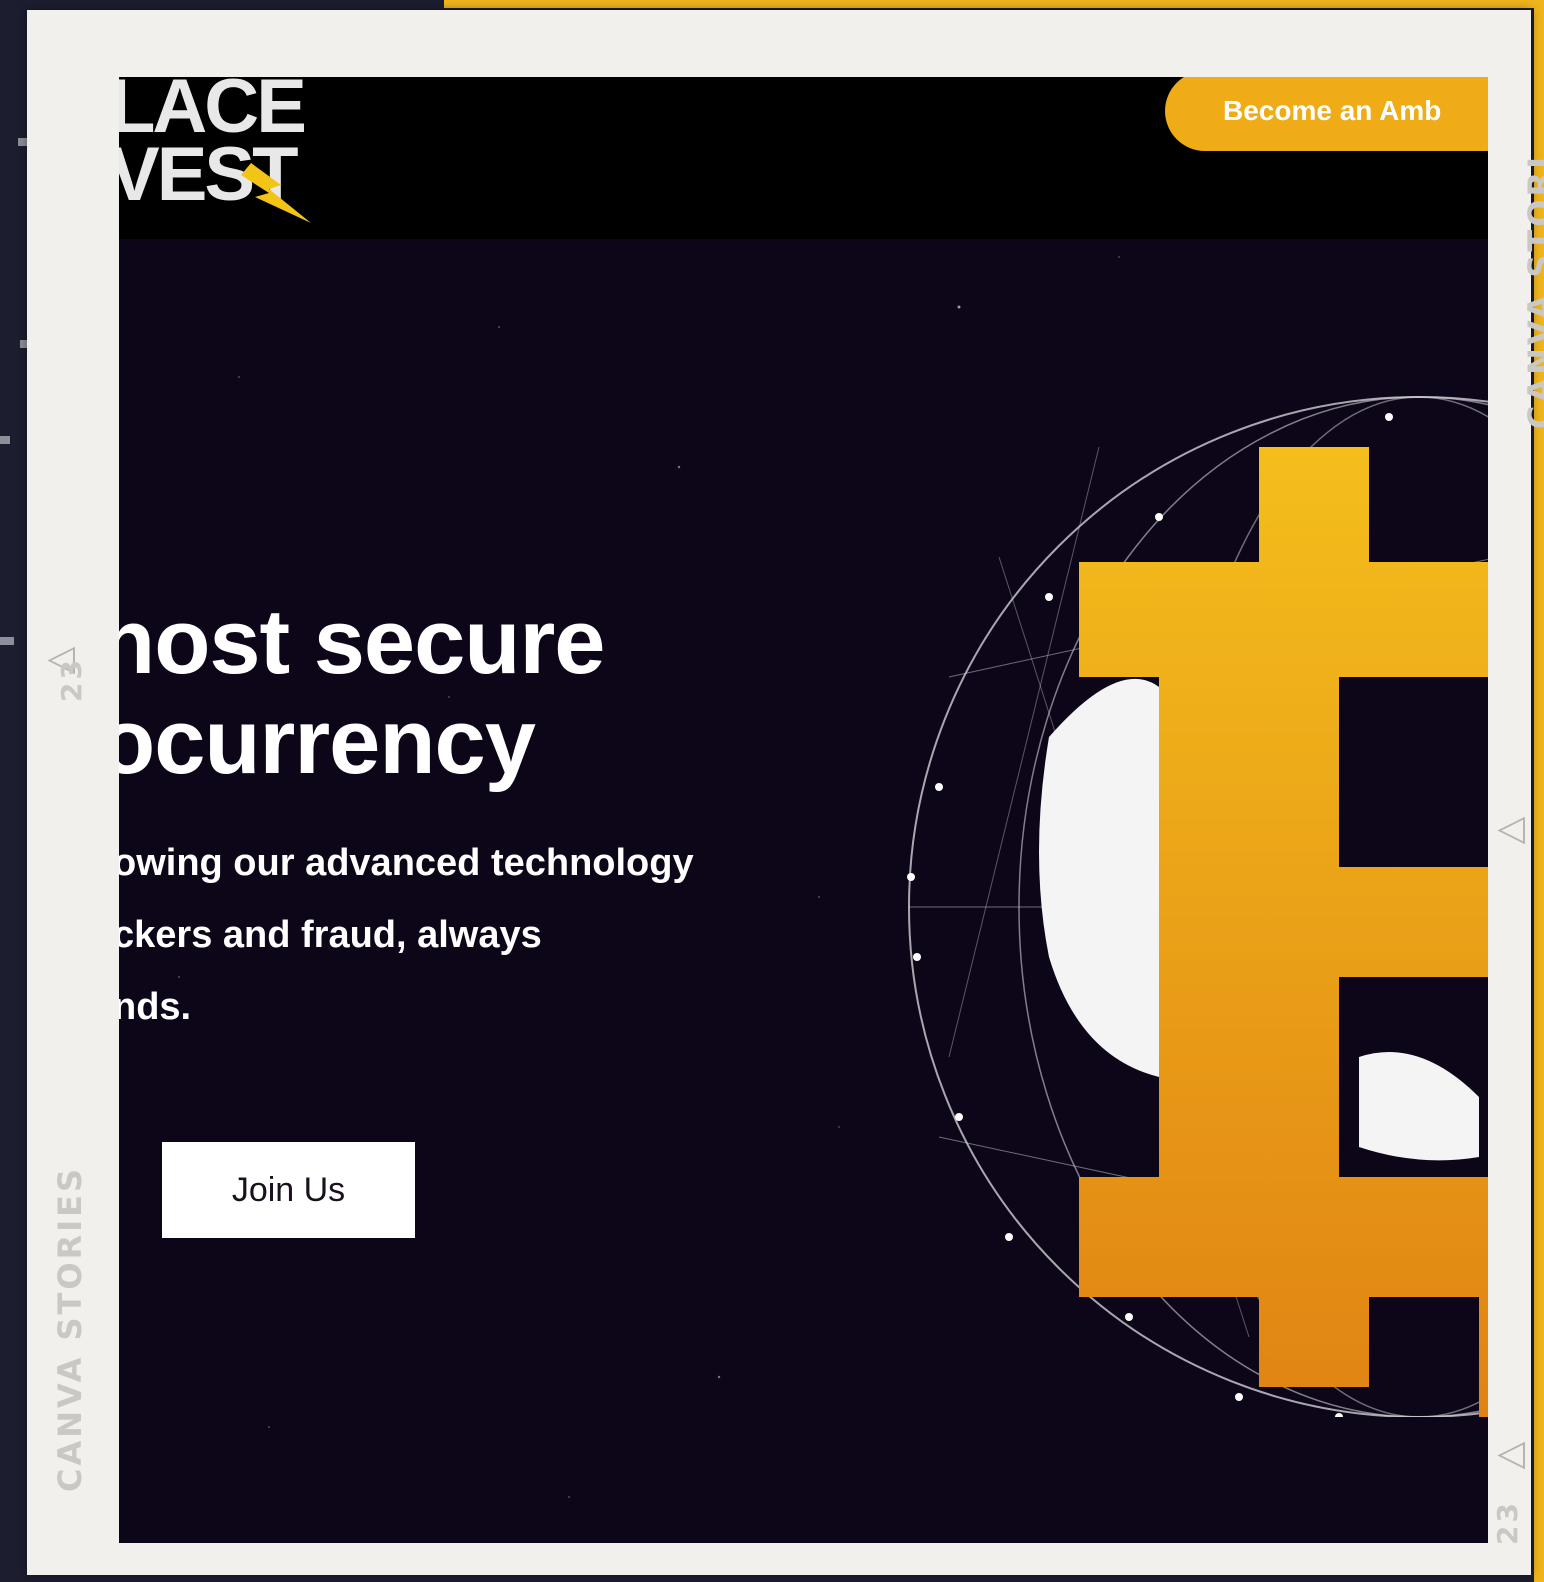 This screenshot has width=1544, height=1582. Describe the element at coordinates (70, 1329) in the screenshot. I see `frame-caption-left: CANVA STORIES` at that location.